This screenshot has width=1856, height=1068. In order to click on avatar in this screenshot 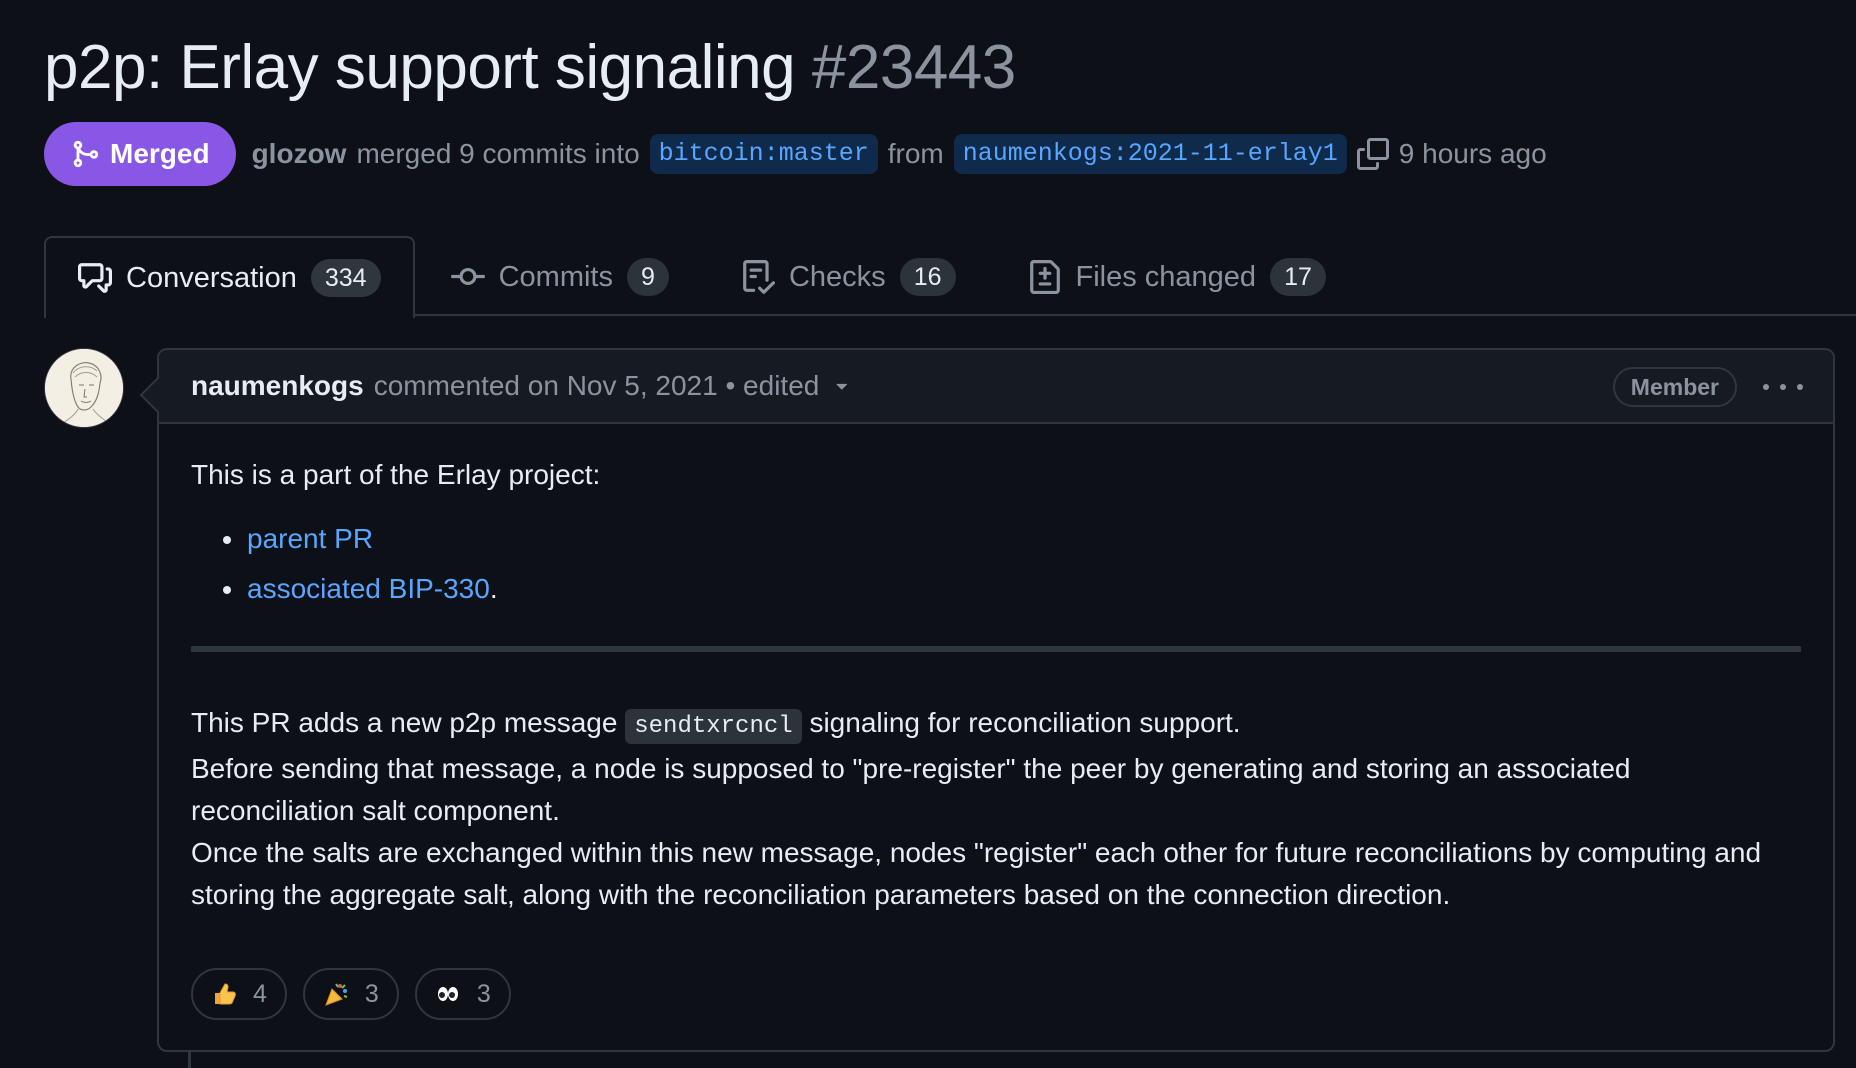, I will do `click(84, 388)`.